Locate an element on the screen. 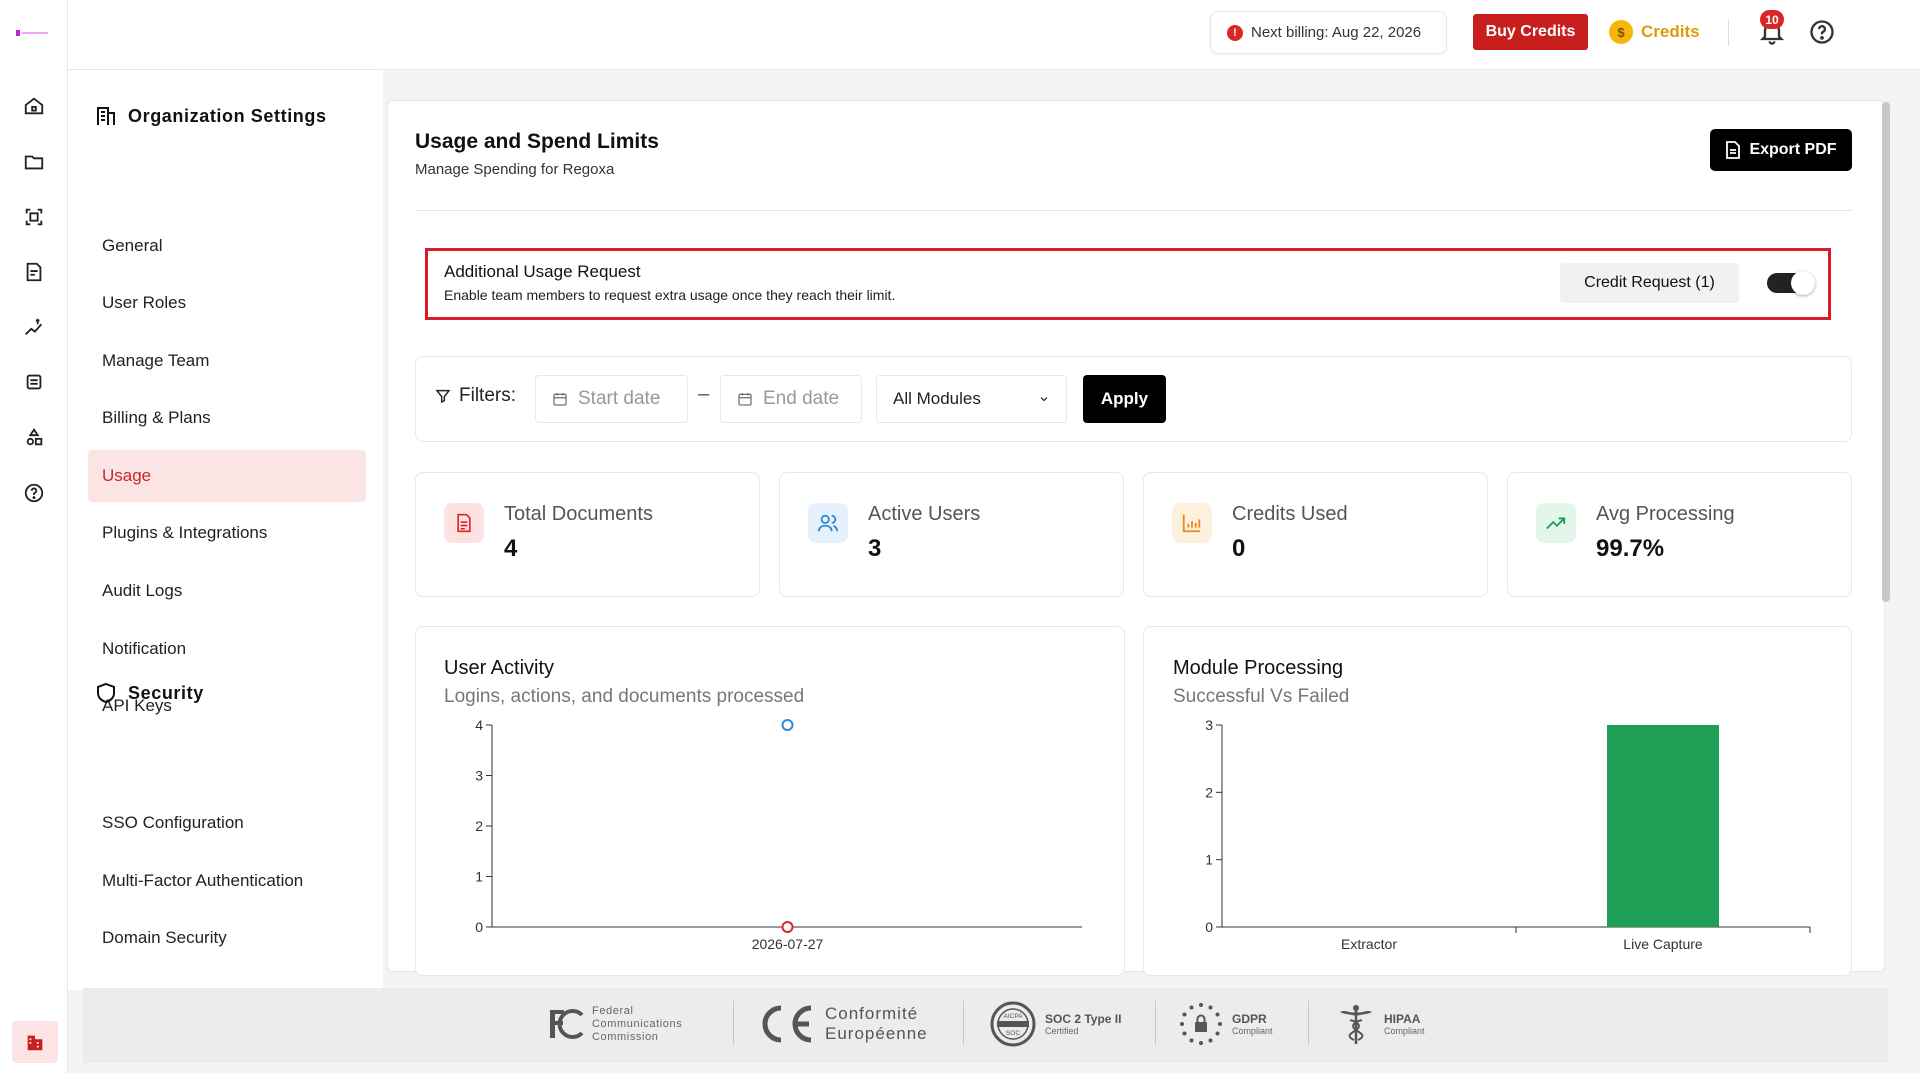  module-processing-chart: 0 1 2 3 Extractor Live Capture is located at coordinates (1508, 834).